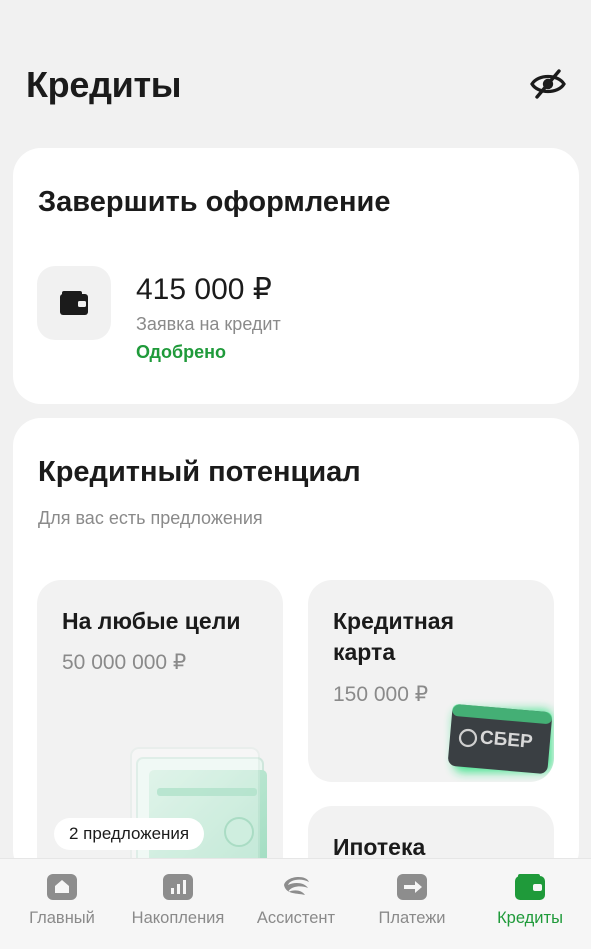 Image resolution: width=591 pixels, height=949 pixels. I want to click on tab-savings: Накопления, so click(178, 904).